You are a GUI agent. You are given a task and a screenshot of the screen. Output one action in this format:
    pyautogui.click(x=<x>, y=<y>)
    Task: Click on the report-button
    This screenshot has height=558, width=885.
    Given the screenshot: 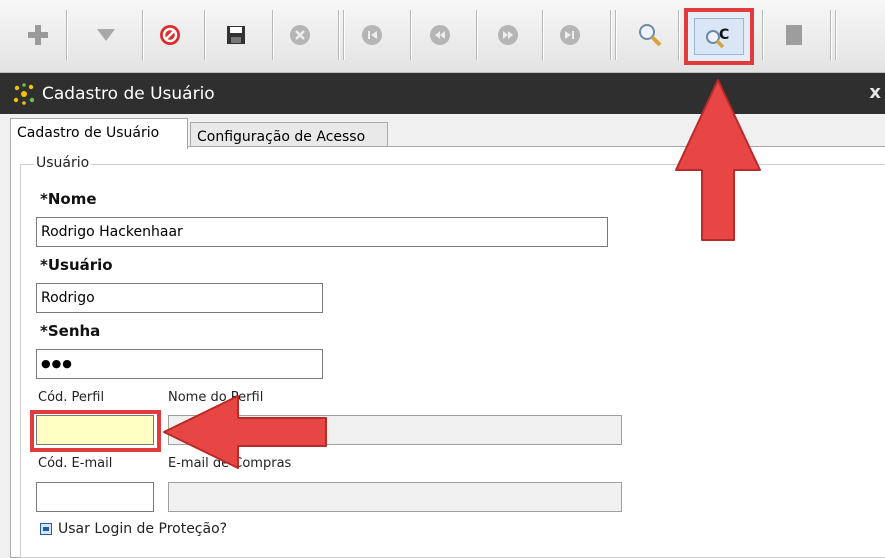 What is the action you would take?
    pyautogui.click(x=794, y=35)
    